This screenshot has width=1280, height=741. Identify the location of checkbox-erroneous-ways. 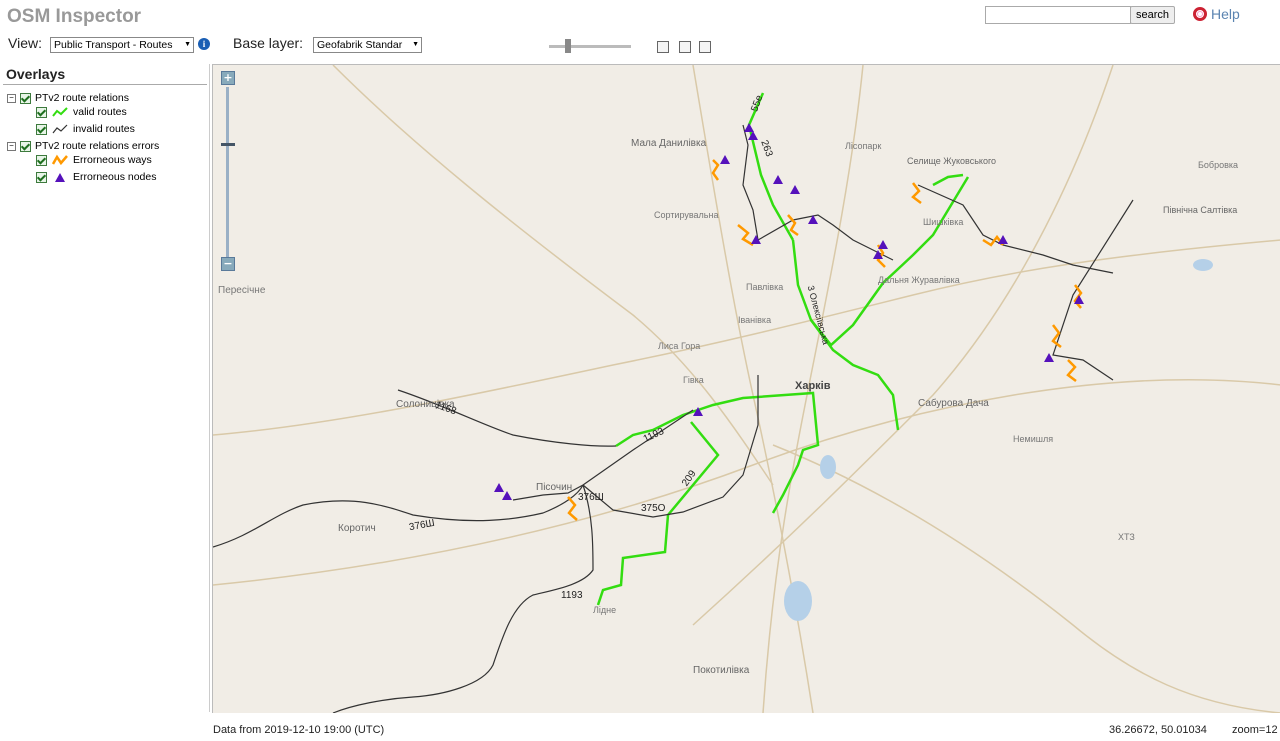
(41, 160).